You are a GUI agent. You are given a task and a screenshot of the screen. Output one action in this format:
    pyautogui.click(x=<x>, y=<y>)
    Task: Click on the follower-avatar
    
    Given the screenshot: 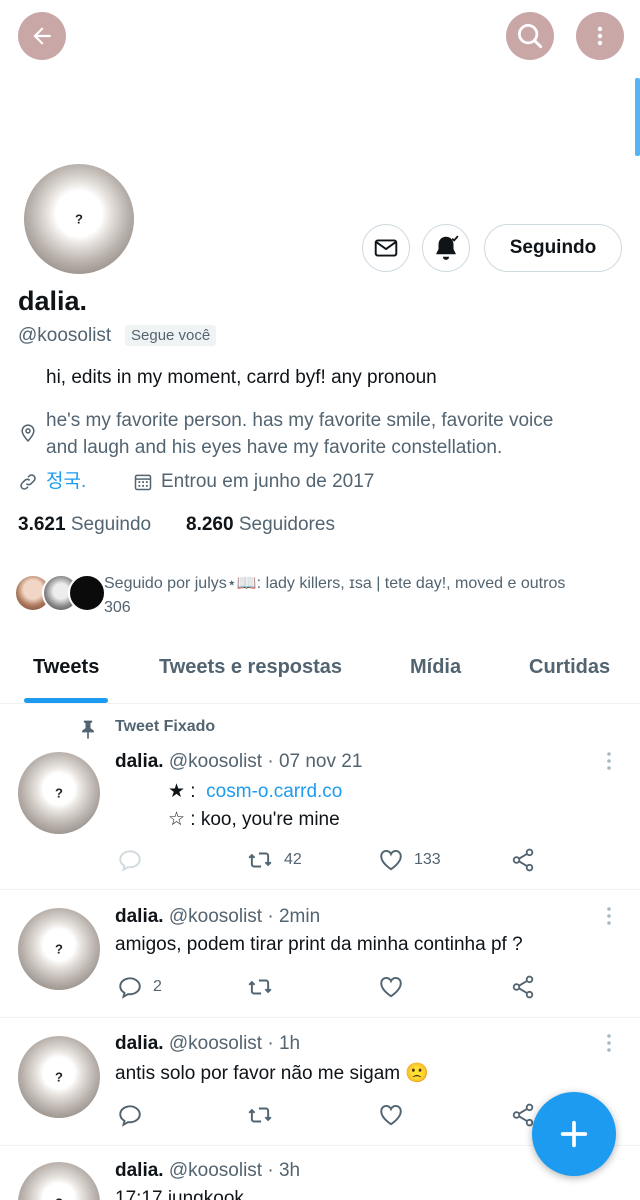 What is the action you would take?
    pyautogui.click(x=87, y=593)
    